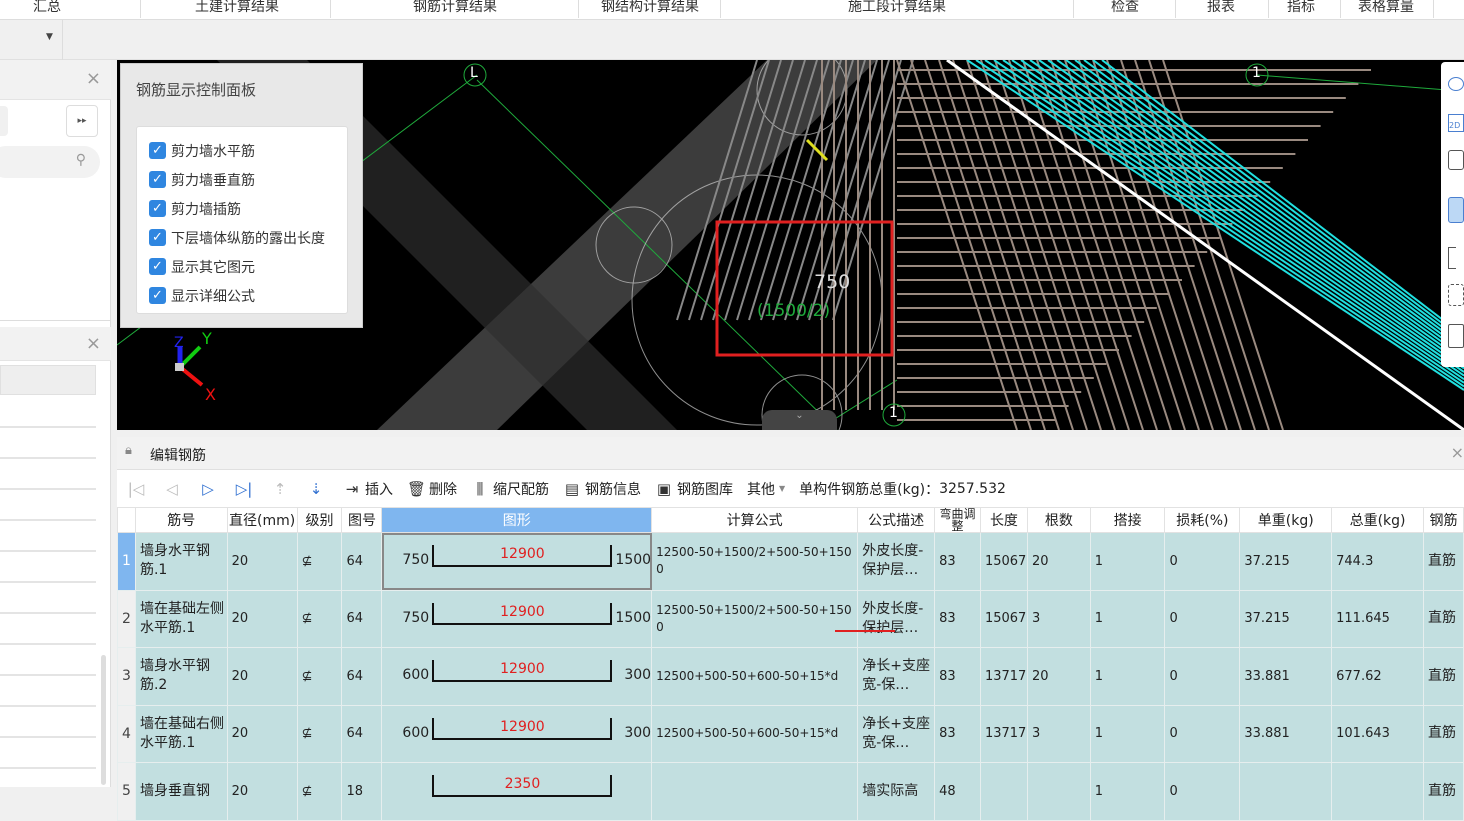 The height and width of the screenshot is (821, 1464). Describe the element at coordinates (790, 791) in the screenshot. I see `table-row: 5 墙身垂直钢 20 ⊈ 18 2350 墙实际高 48 1 0 直筋` at that location.